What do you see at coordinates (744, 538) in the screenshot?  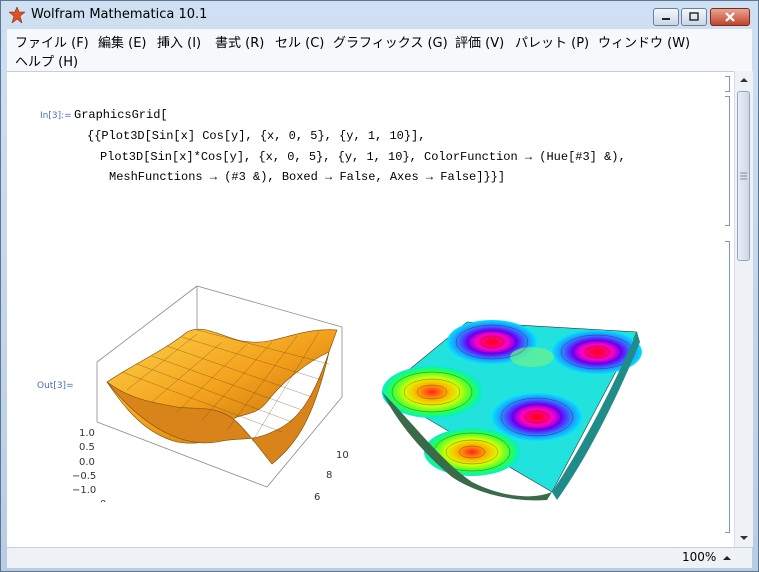 I see `scroll-down-icon` at bounding box center [744, 538].